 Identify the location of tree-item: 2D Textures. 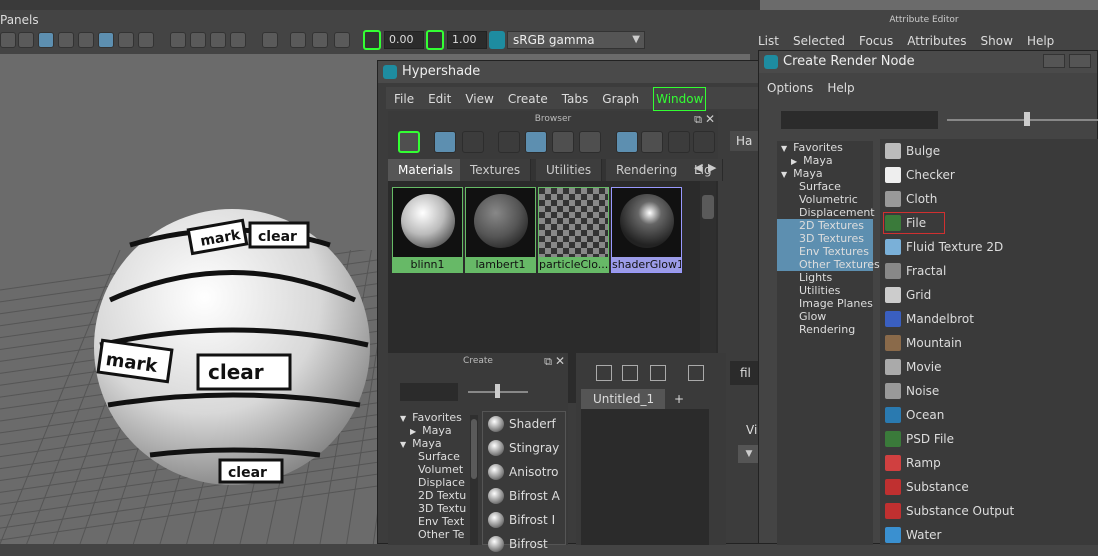
(825, 225).